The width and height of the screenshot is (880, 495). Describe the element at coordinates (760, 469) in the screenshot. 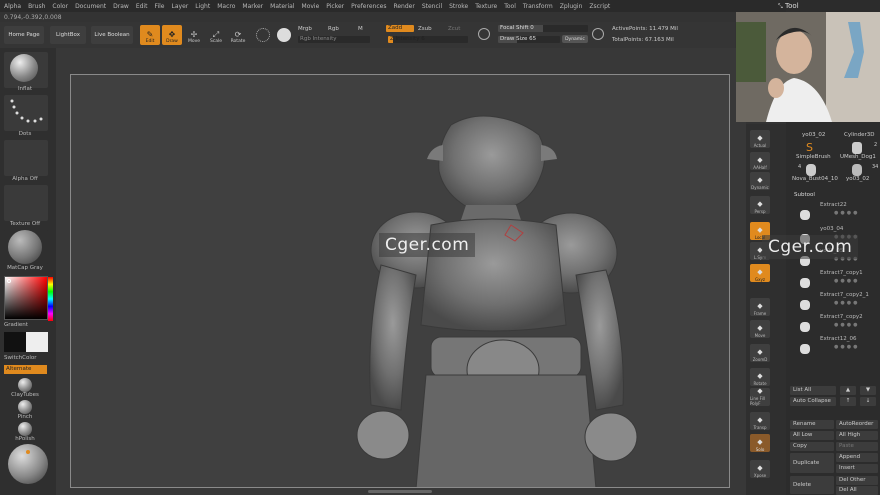

I see `view-button-xpose: ◆ Xpose` at that location.